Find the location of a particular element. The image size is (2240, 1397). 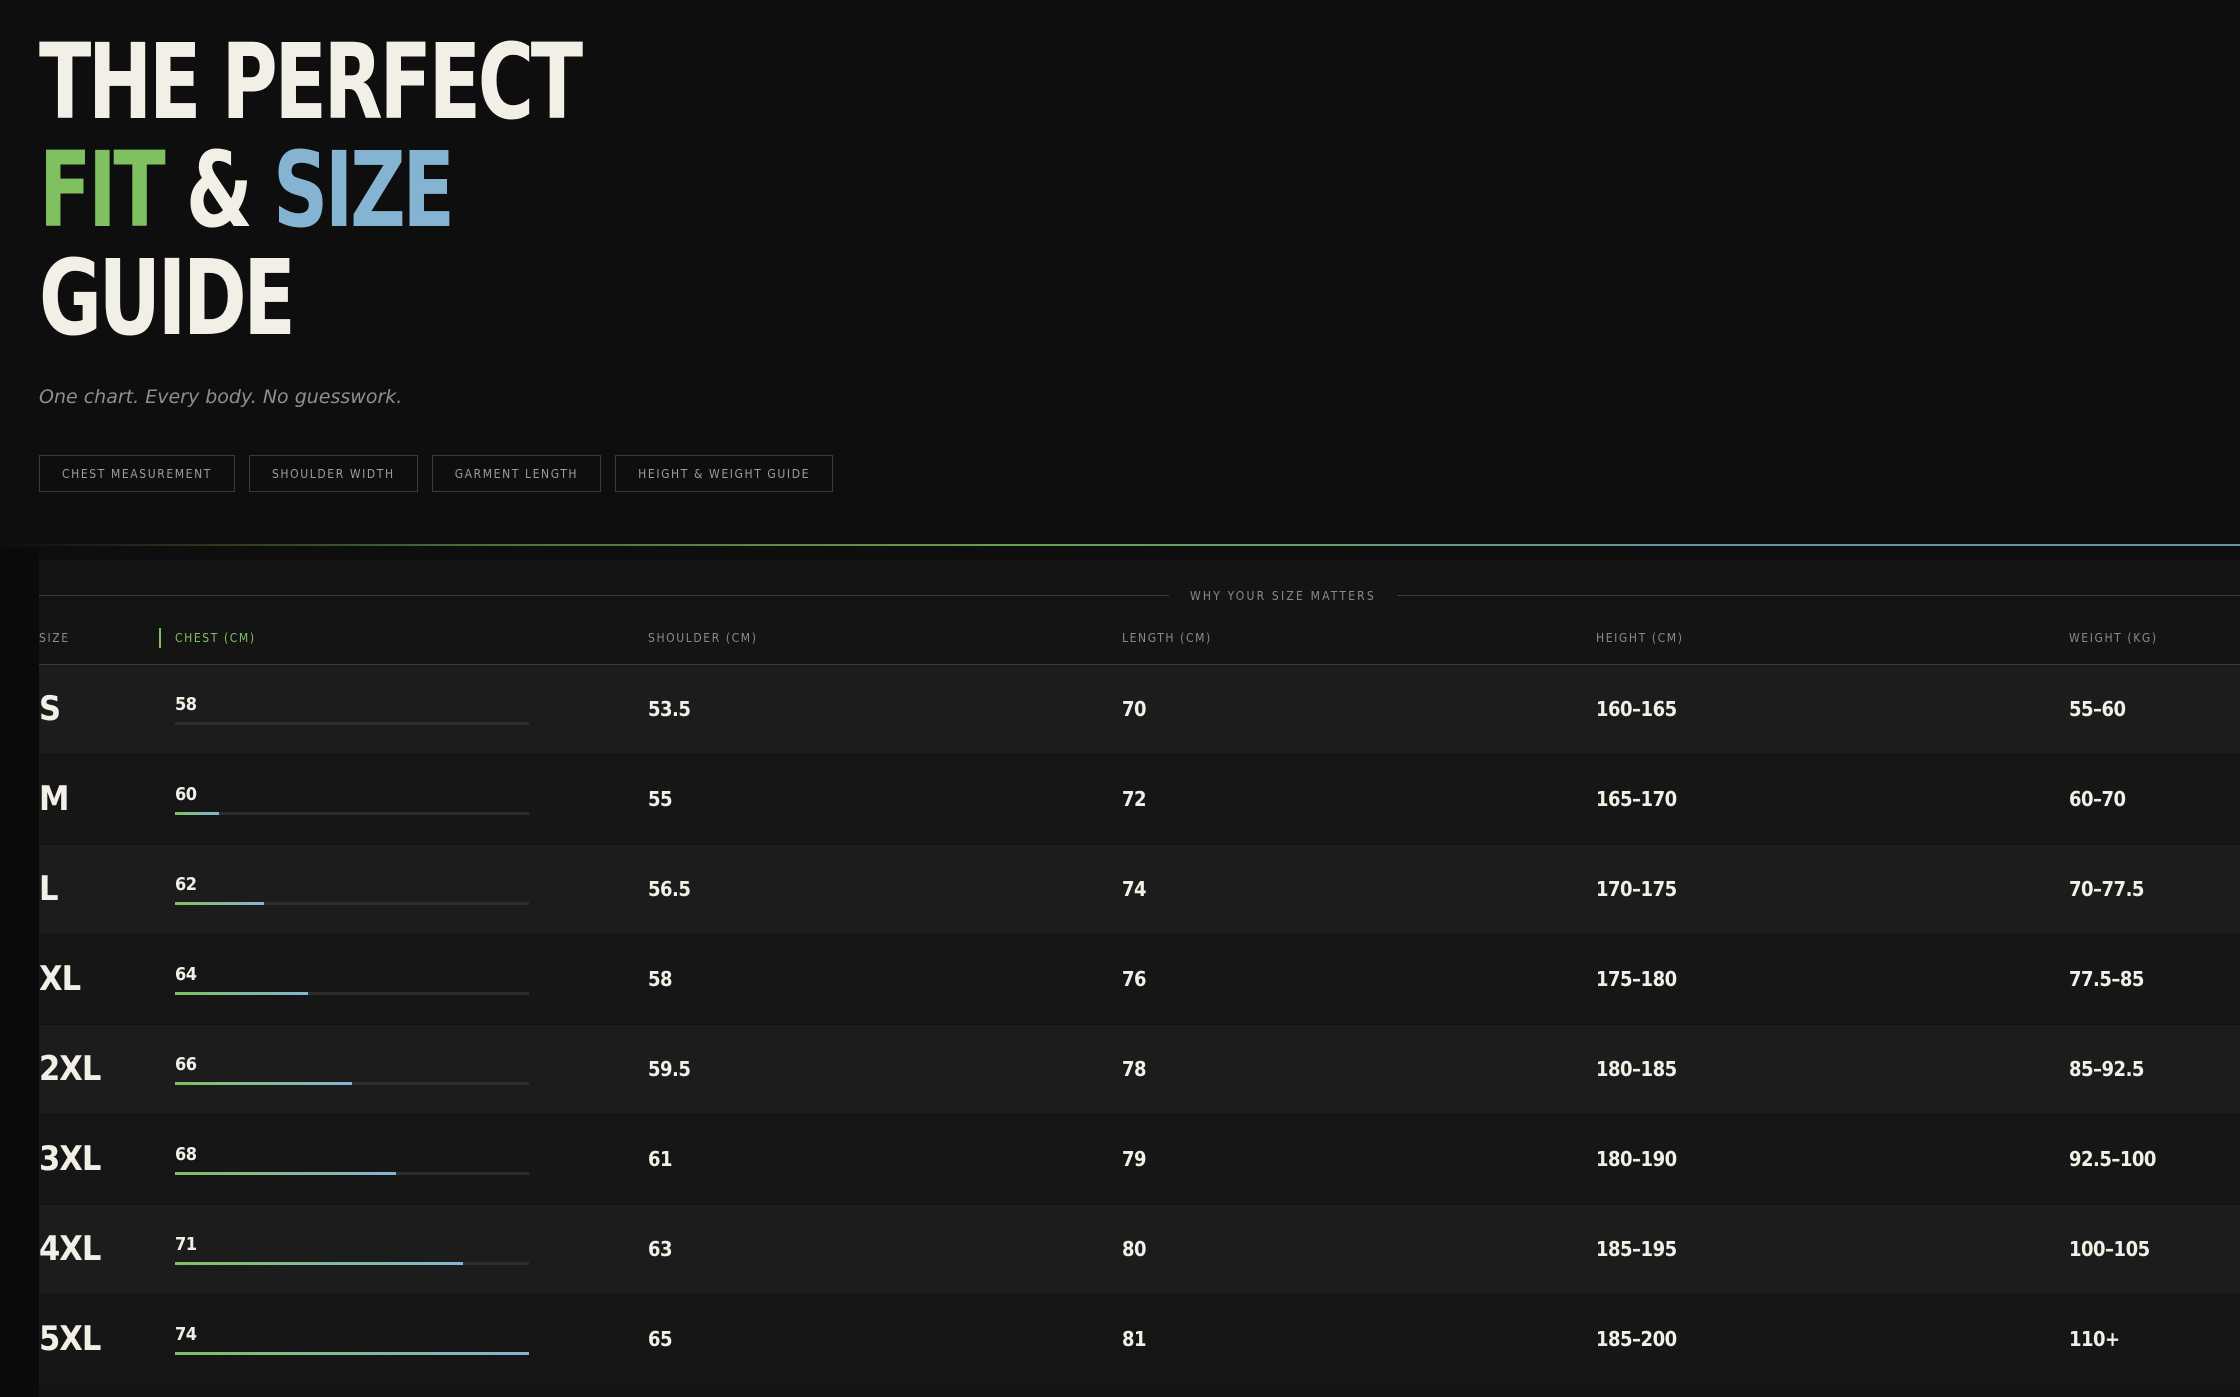

table-row: 5XL 74 65 81 185–200 110+ is located at coordinates (1139, 1340).